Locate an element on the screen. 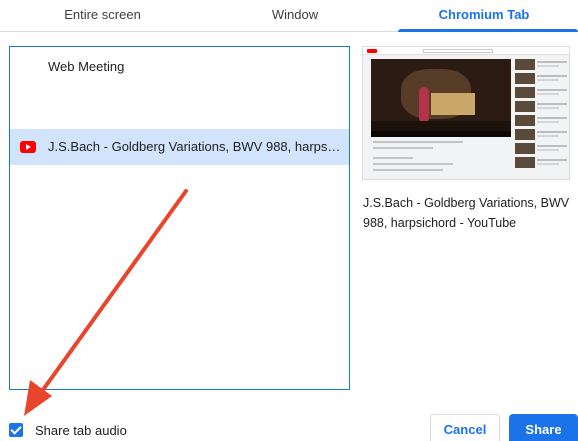 Image resolution: width=578 pixels, height=441 pixels. share-audio-label: Share tab audio is located at coordinates (81, 431).